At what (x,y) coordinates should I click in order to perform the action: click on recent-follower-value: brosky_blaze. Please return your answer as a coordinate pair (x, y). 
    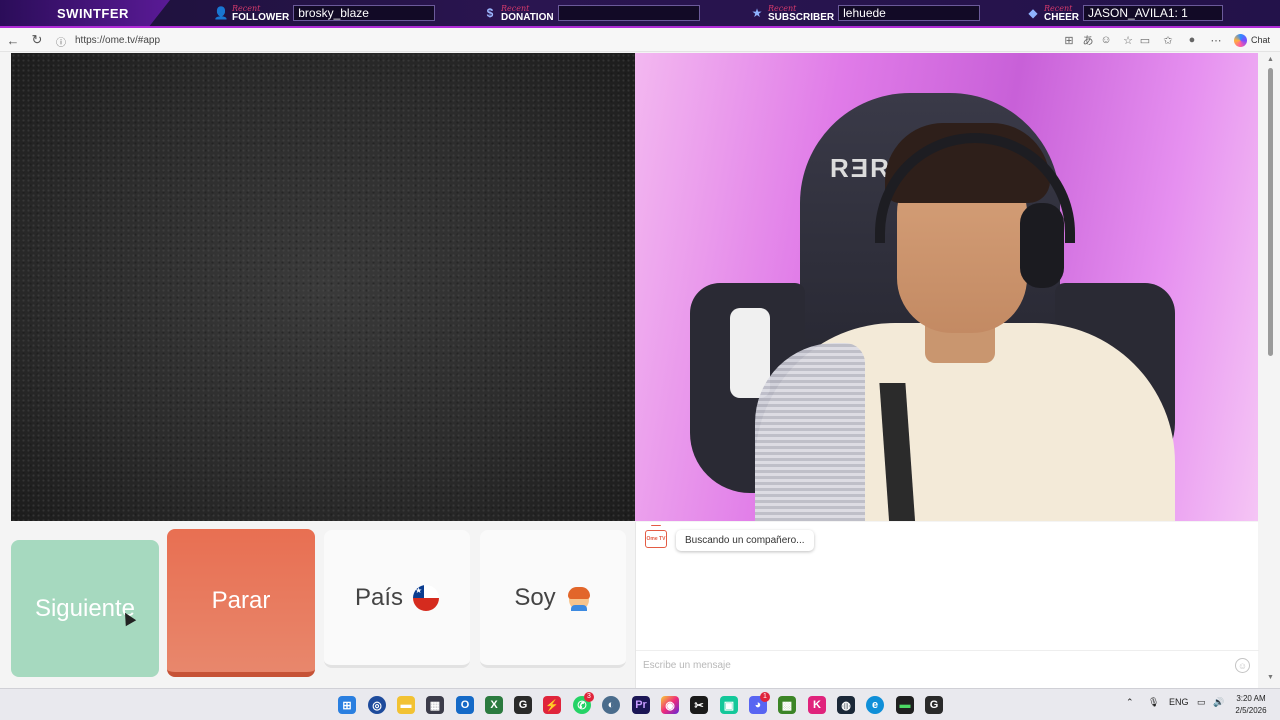
    Looking at the image, I should click on (364, 13).